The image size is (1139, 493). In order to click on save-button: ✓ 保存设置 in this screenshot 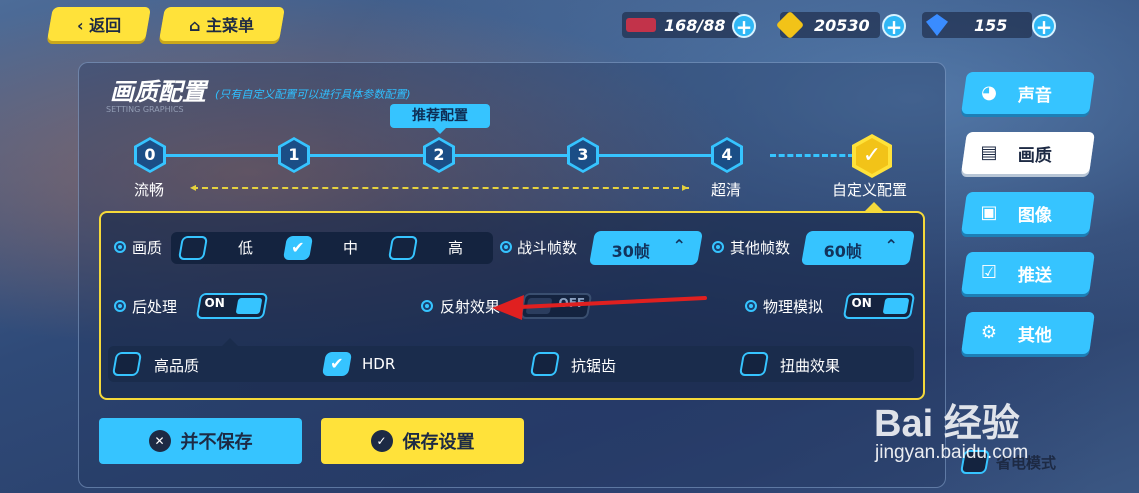, I will do `click(422, 441)`.